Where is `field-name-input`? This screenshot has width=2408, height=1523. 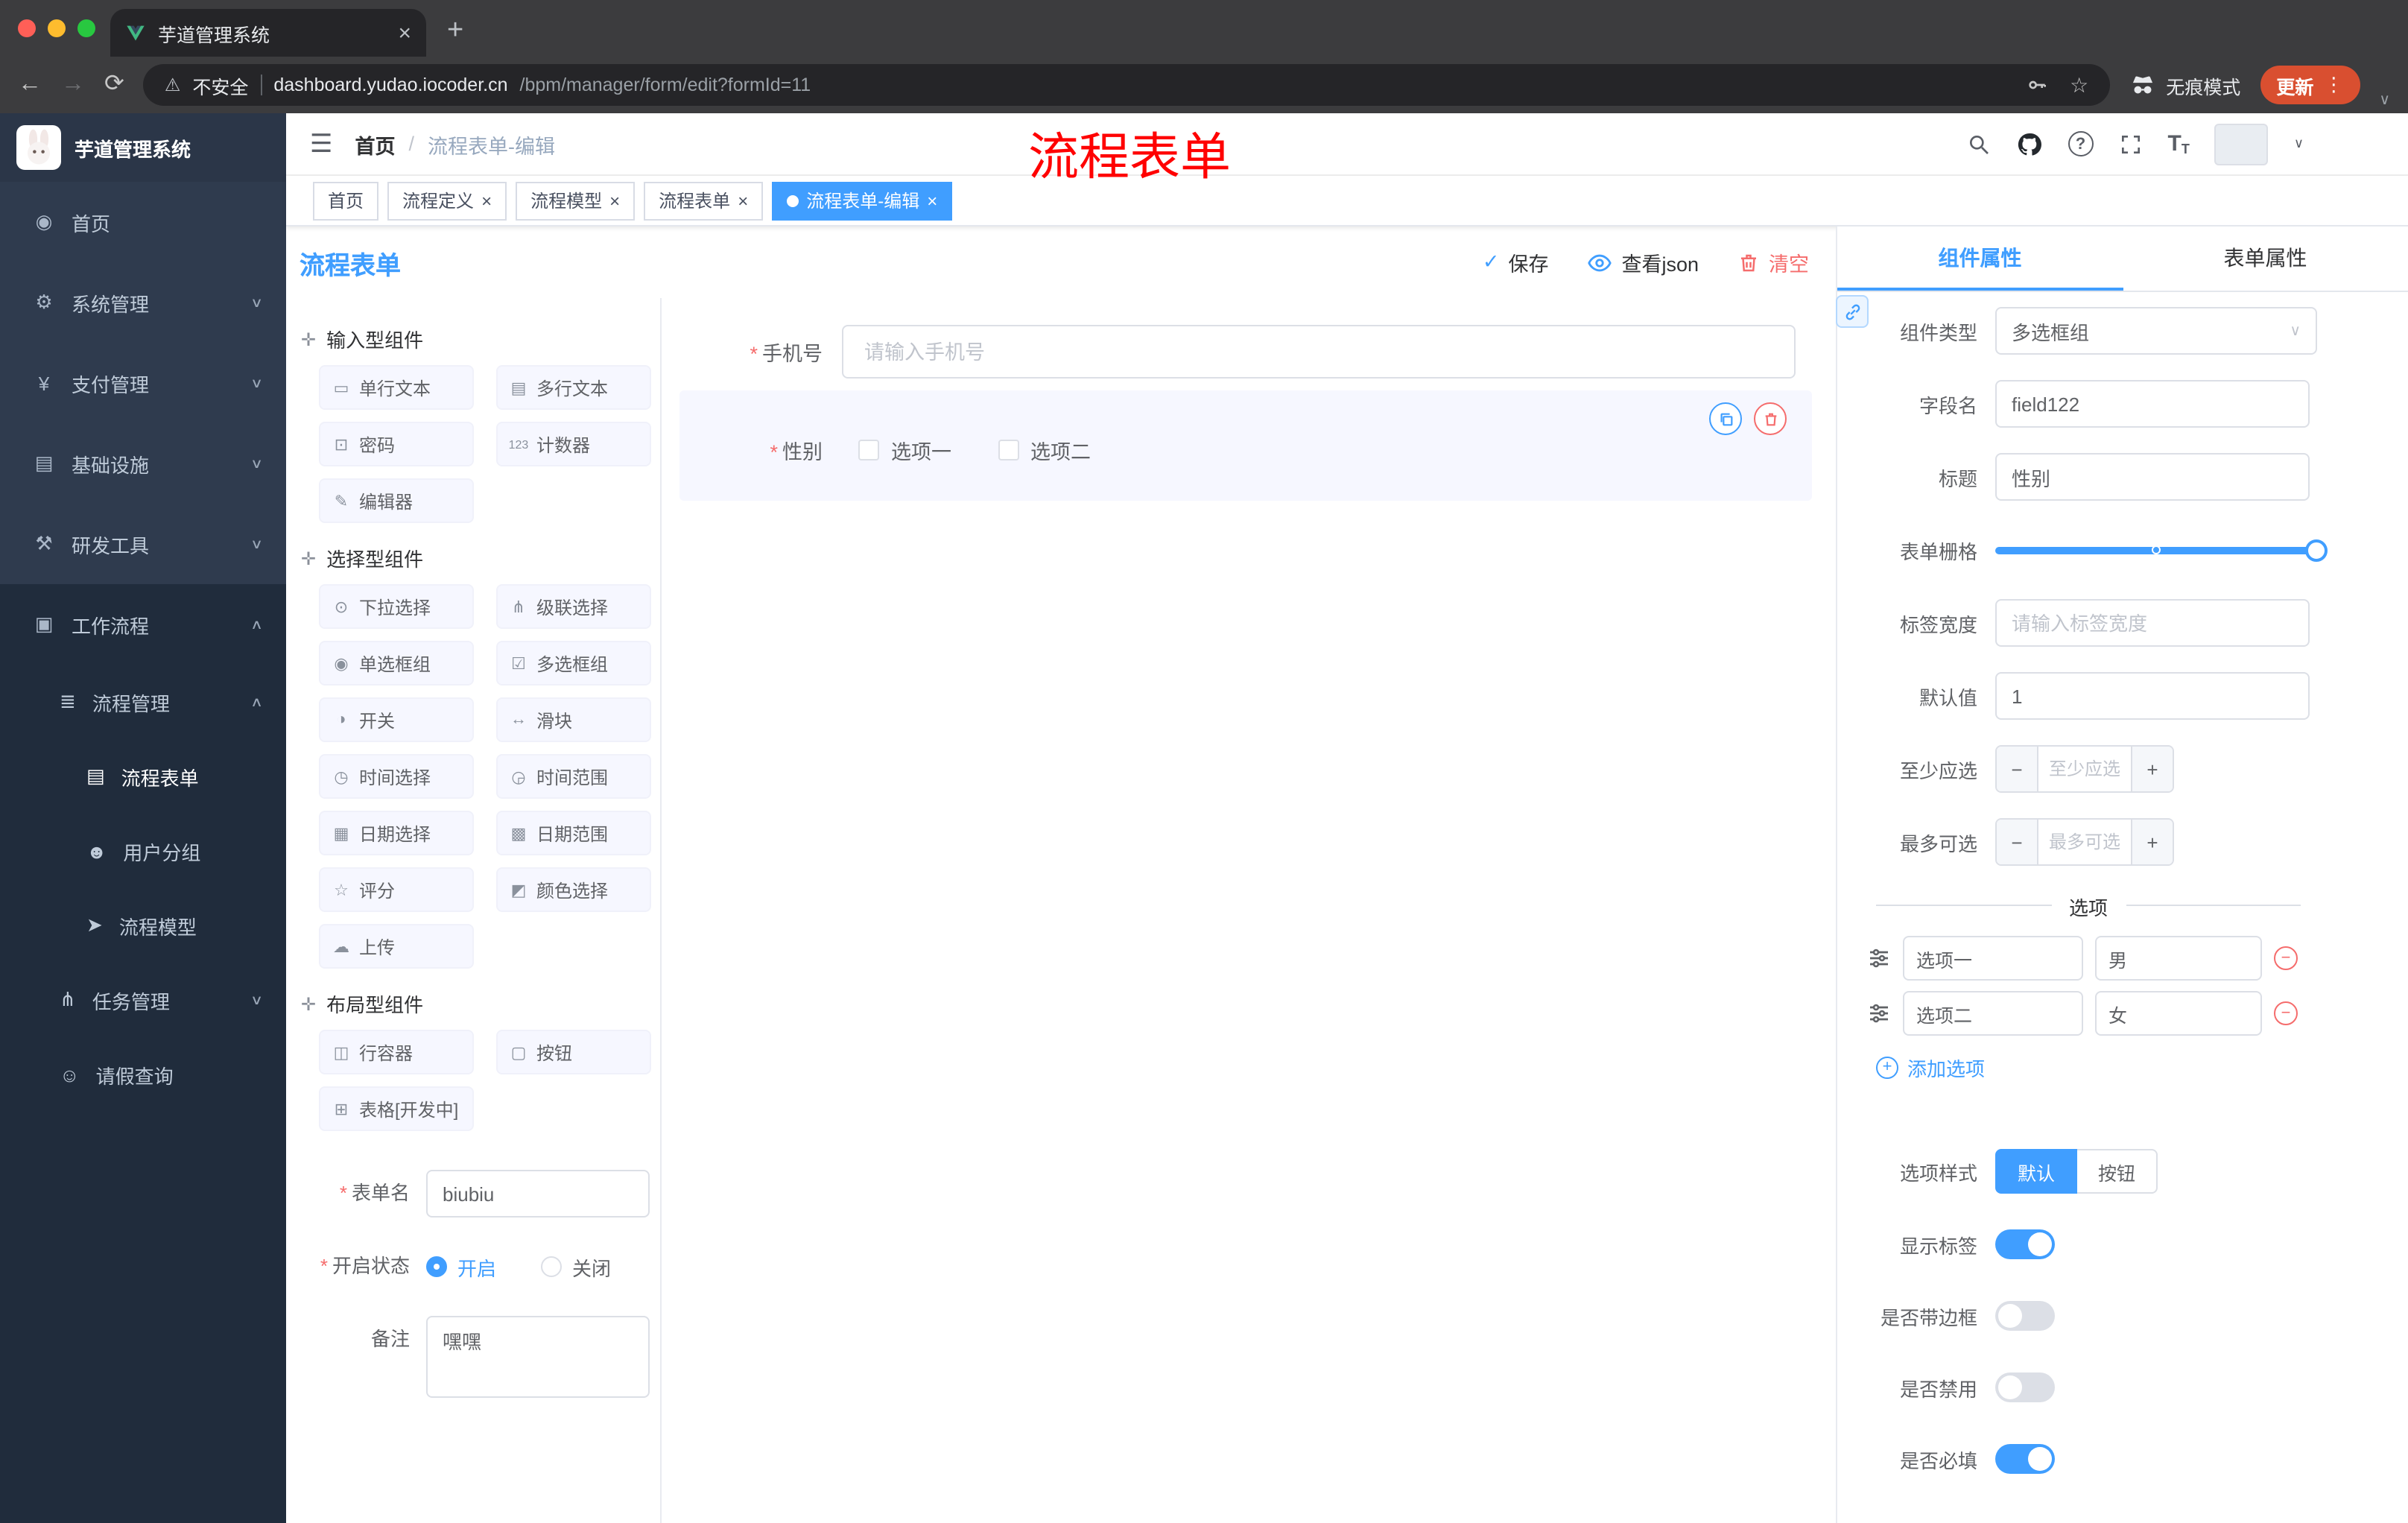
field-name-input is located at coordinates (2152, 404).